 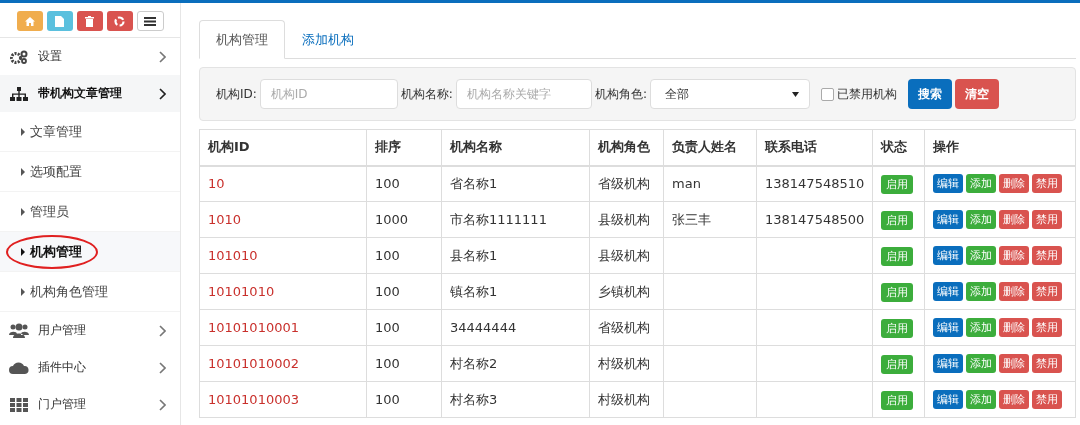 I want to click on column-header: 机构ID, so click(x=283, y=147).